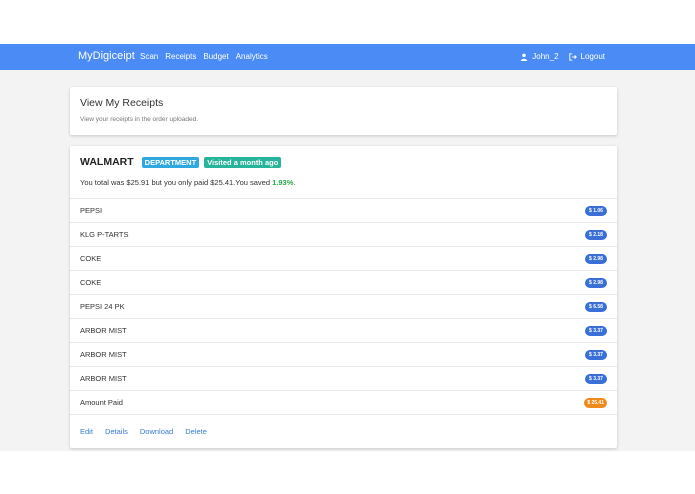 This screenshot has height=494, width=695. I want to click on nav-analytics: Analytics, so click(252, 56).